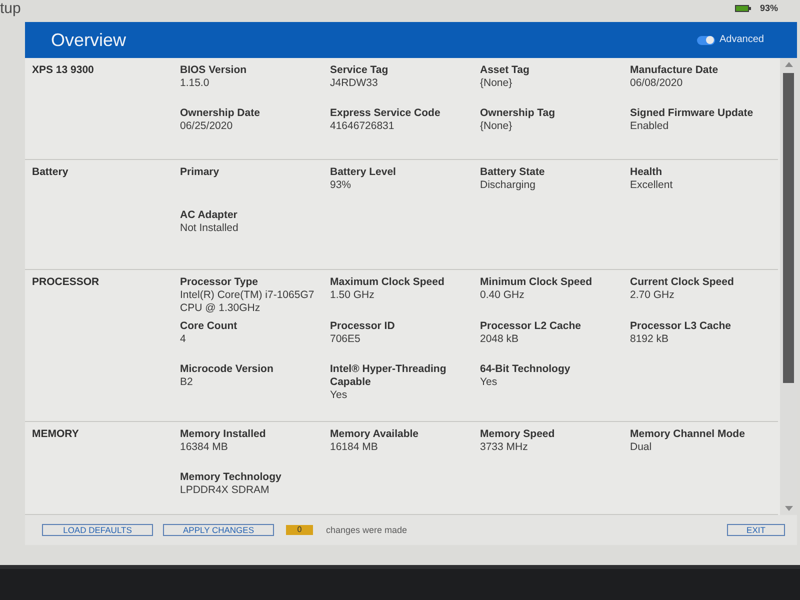 This screenshot has height=600, width=800. What do you see at coordinates (354, 83) in the screenshot?
I see `field-value: J4RDW33` at bounding box center [354, 83].